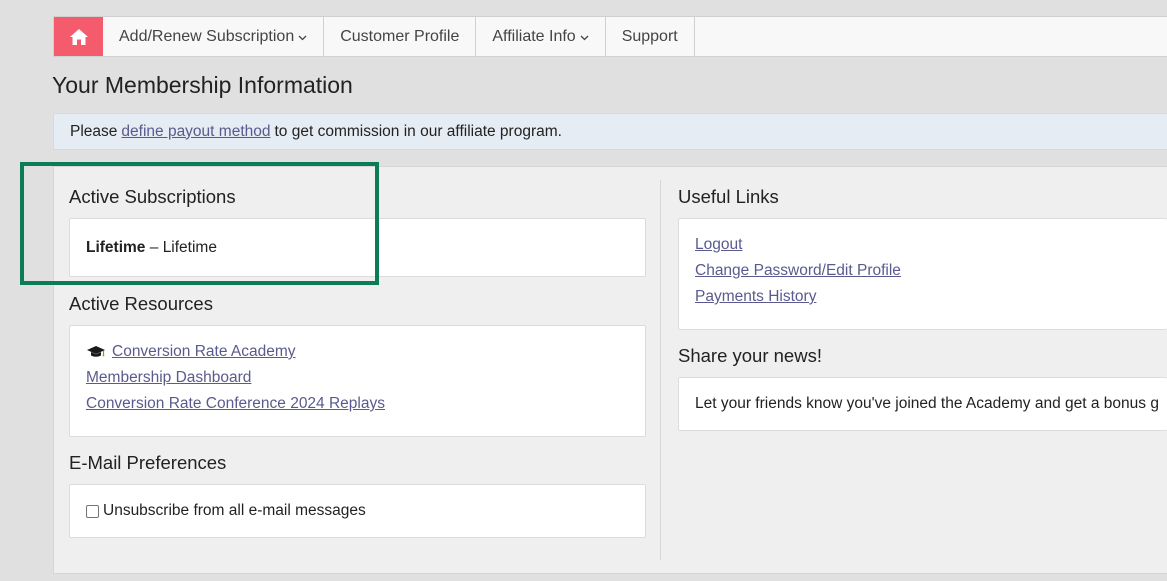  I want to click on unsubscribe-option: Unsubscribe from all e-mail messages, so click(226, 511).